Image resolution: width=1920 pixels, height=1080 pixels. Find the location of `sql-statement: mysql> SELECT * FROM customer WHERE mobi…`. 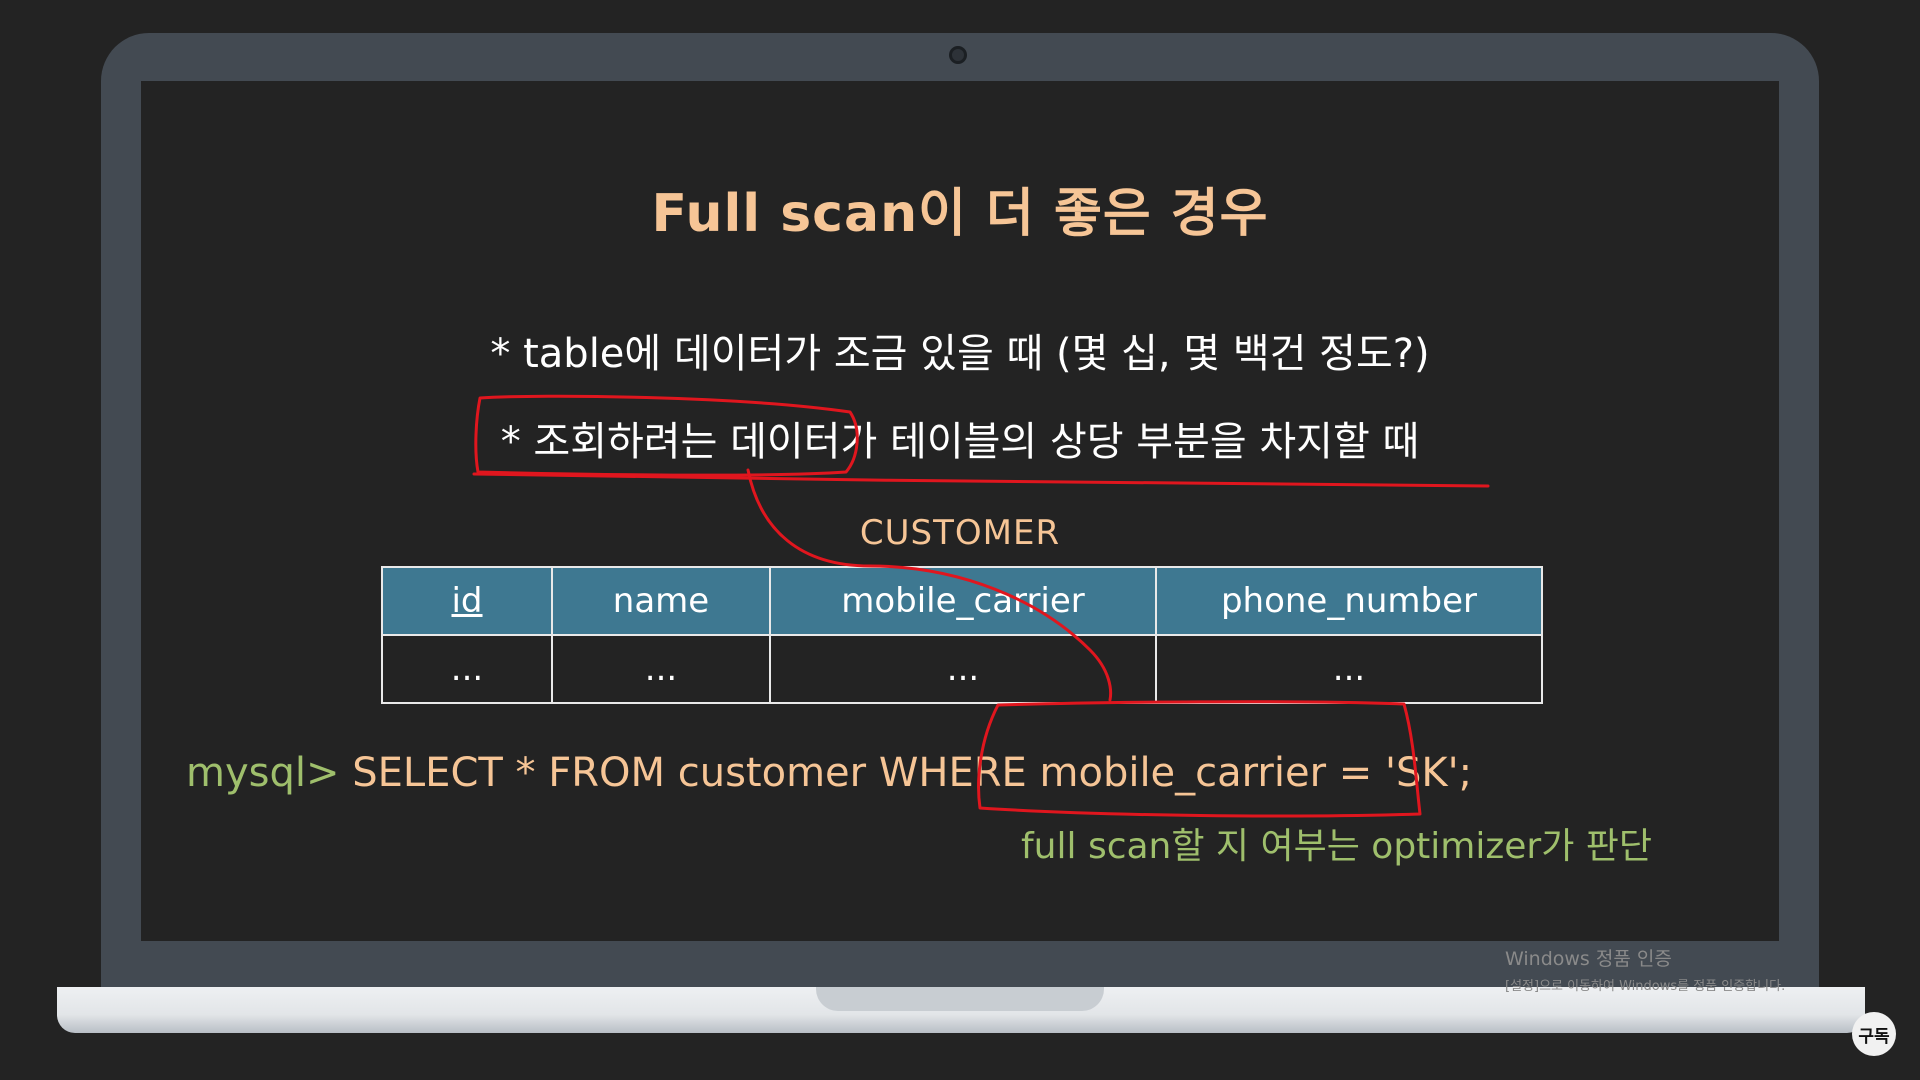

sql-statement: mysql> SELECT * FROM customer WHERE mobi… is located at coordinates (829, 773).